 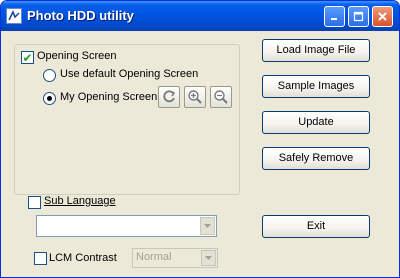 What do you see at coordinates (80, 15) in the screenshot?
I see `window-title: Photo HDD utility` at bounding box center [80, 15].